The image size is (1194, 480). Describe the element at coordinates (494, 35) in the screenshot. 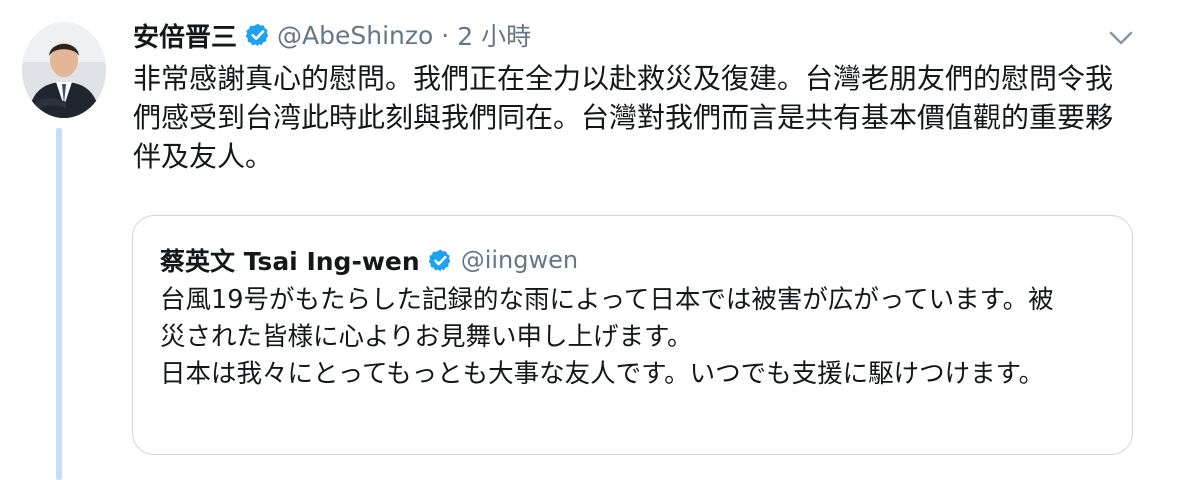

I see `tweet-timestamp: 2 小時` at that location.